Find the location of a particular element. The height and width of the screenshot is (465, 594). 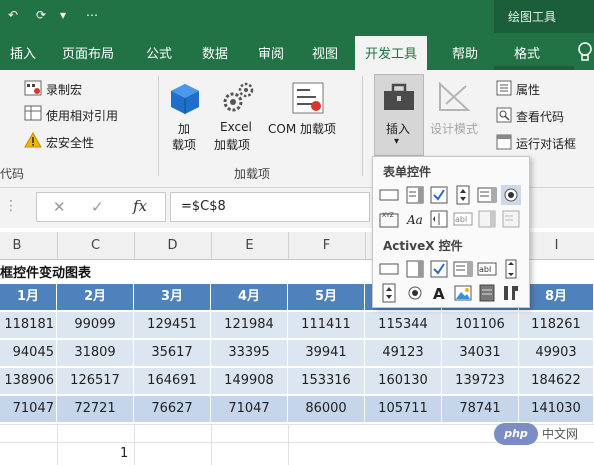

data-cell: 49903 is located at coordinates (556, 353).